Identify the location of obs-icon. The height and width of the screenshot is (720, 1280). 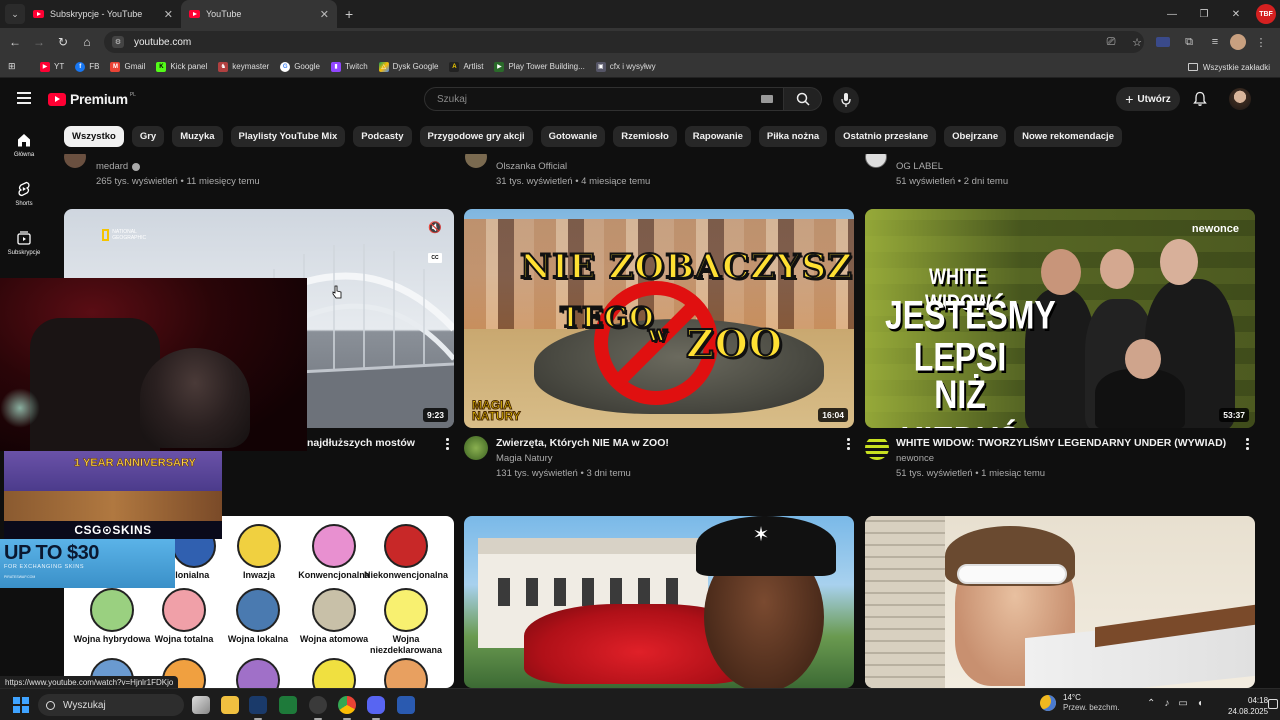
(318, 708).